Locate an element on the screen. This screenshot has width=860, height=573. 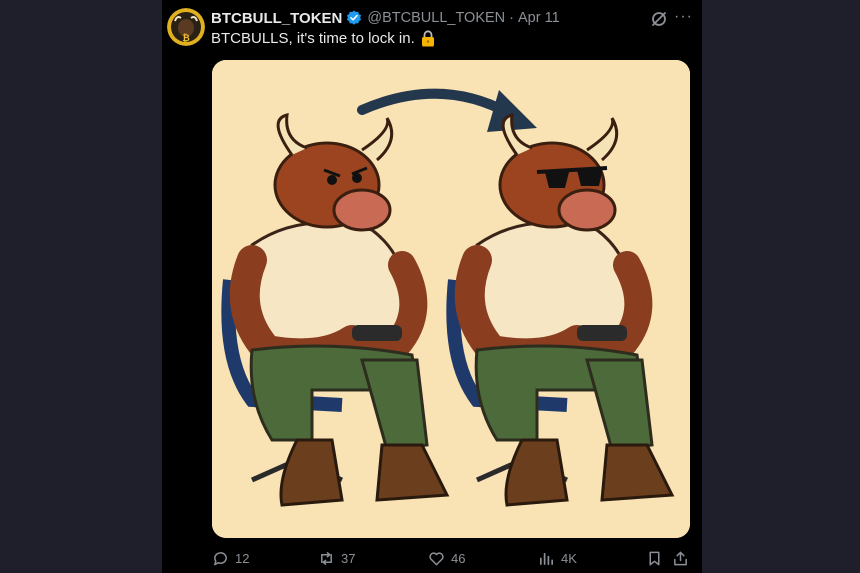
bookmark-button is located at coordinates (657, 558).